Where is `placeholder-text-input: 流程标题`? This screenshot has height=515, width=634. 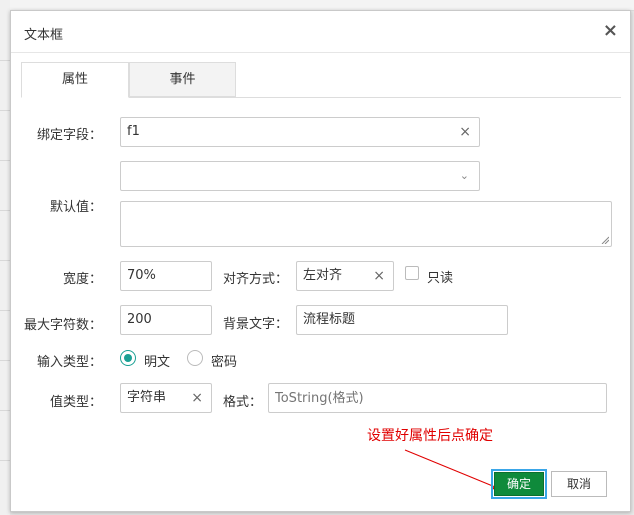
placeholder-text-input: 流程标题 is located at coordinates (402, 320).